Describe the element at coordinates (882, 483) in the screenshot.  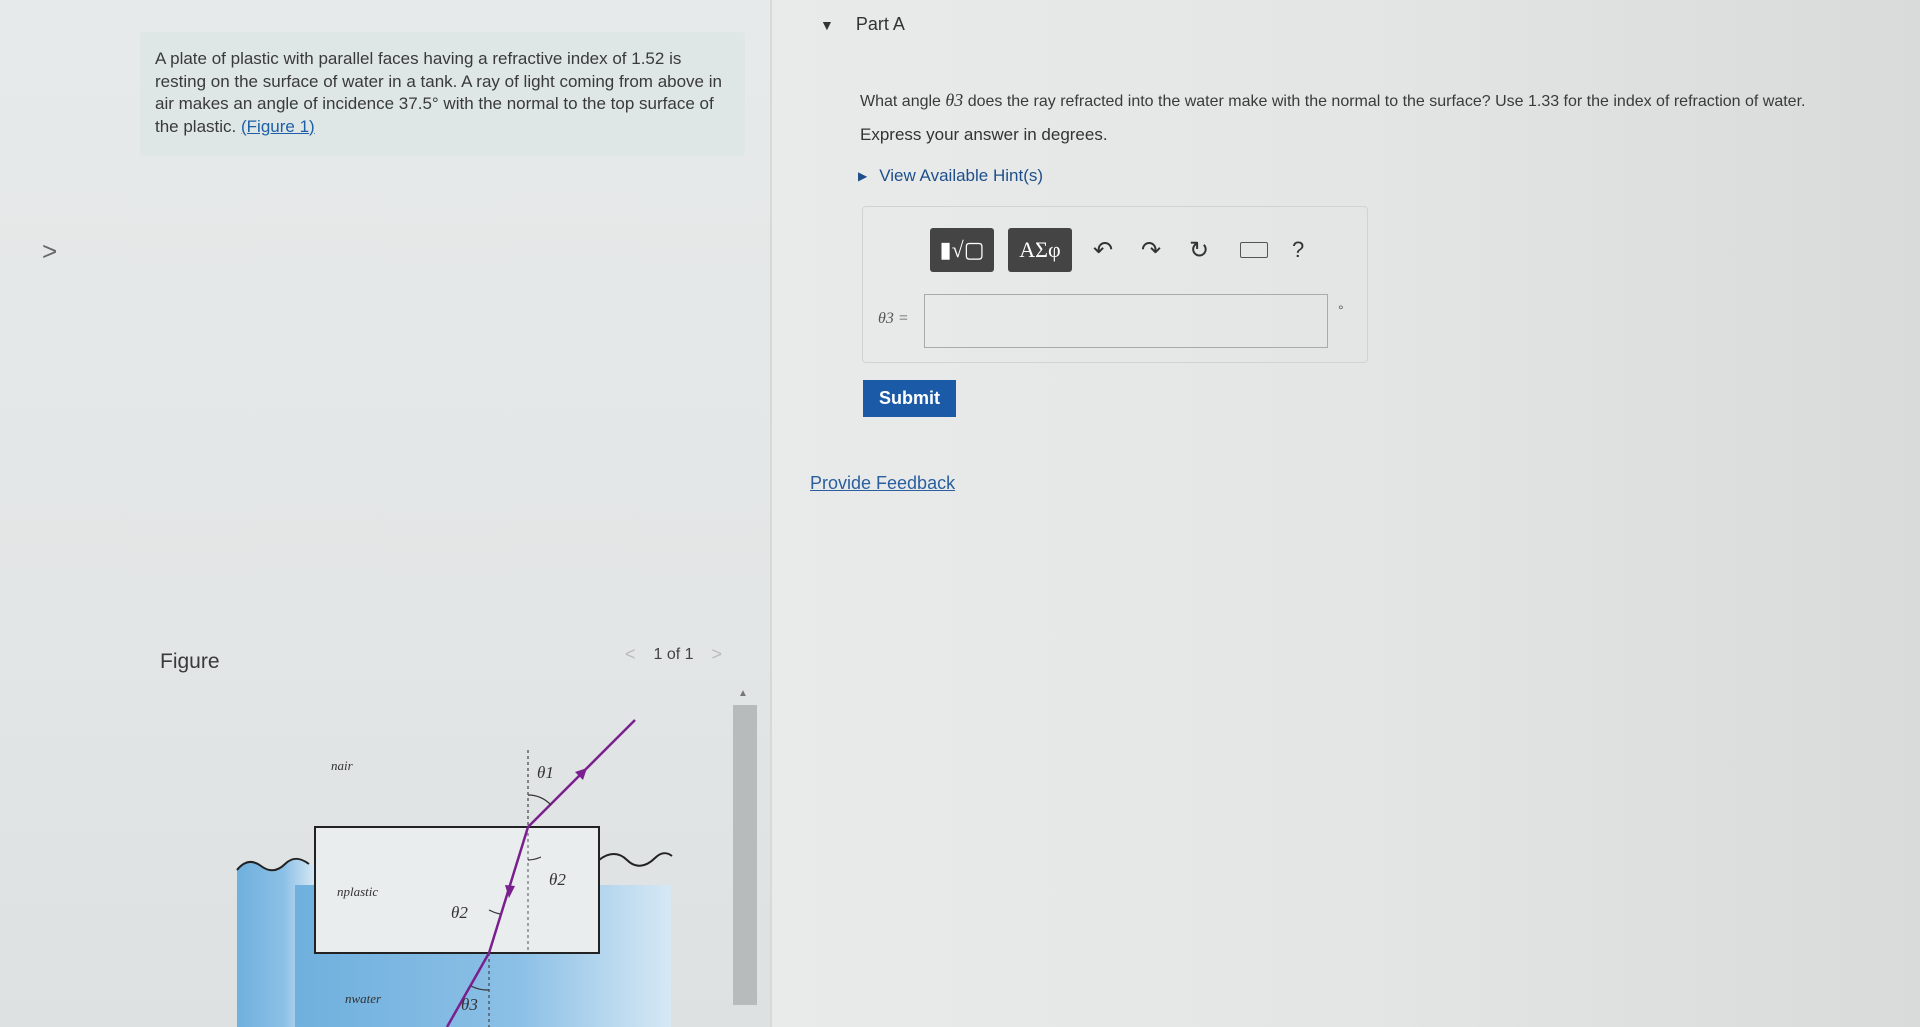
I see `provide-feedback-link: Provide Feedback` at that location.